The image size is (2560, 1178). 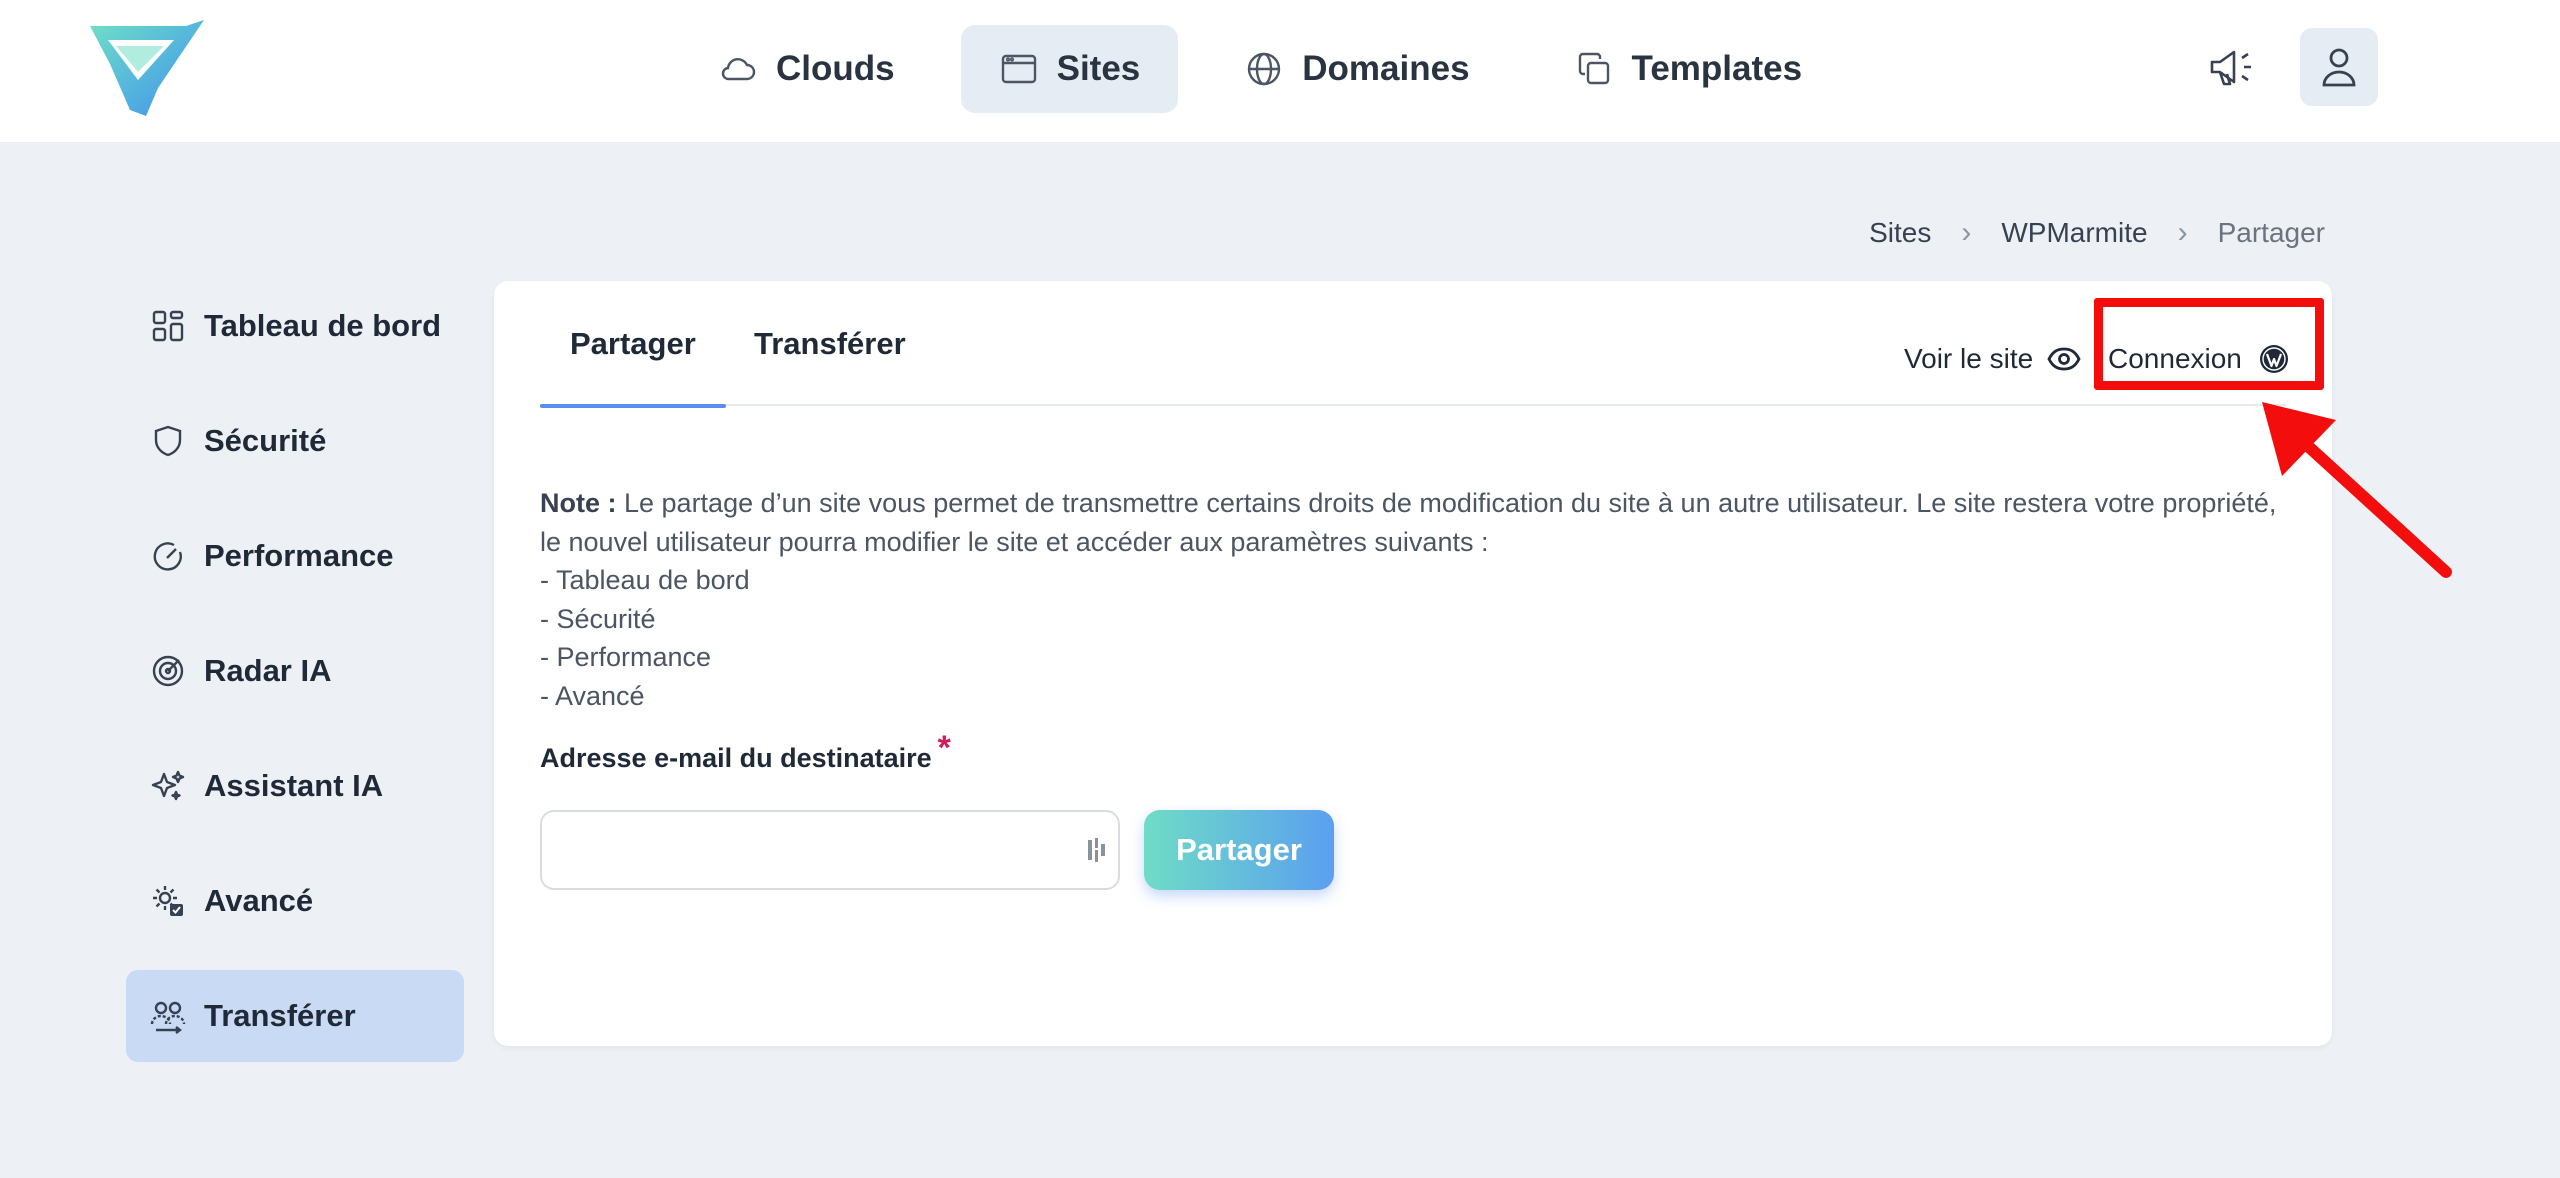 I want to click on required-mark: *, so click(x=944, y=748).